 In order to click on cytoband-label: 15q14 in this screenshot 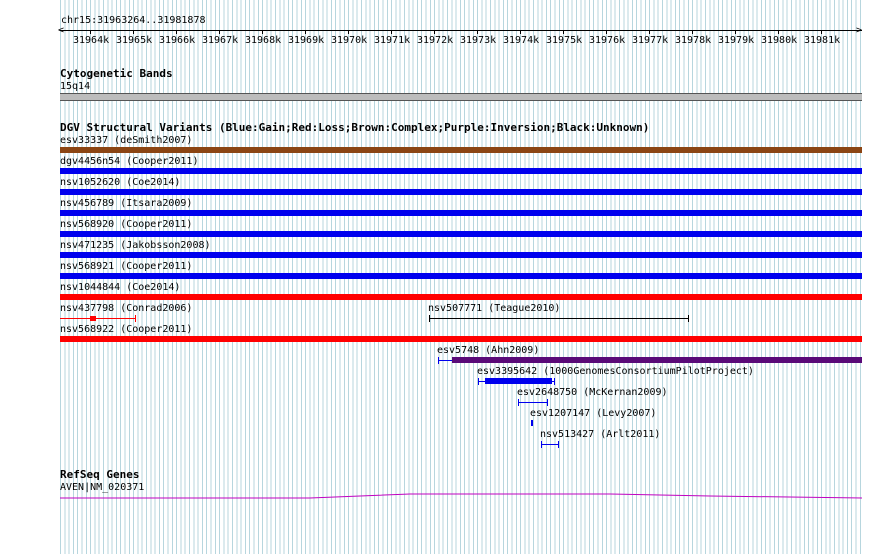, I will do `click(75, 86)`.